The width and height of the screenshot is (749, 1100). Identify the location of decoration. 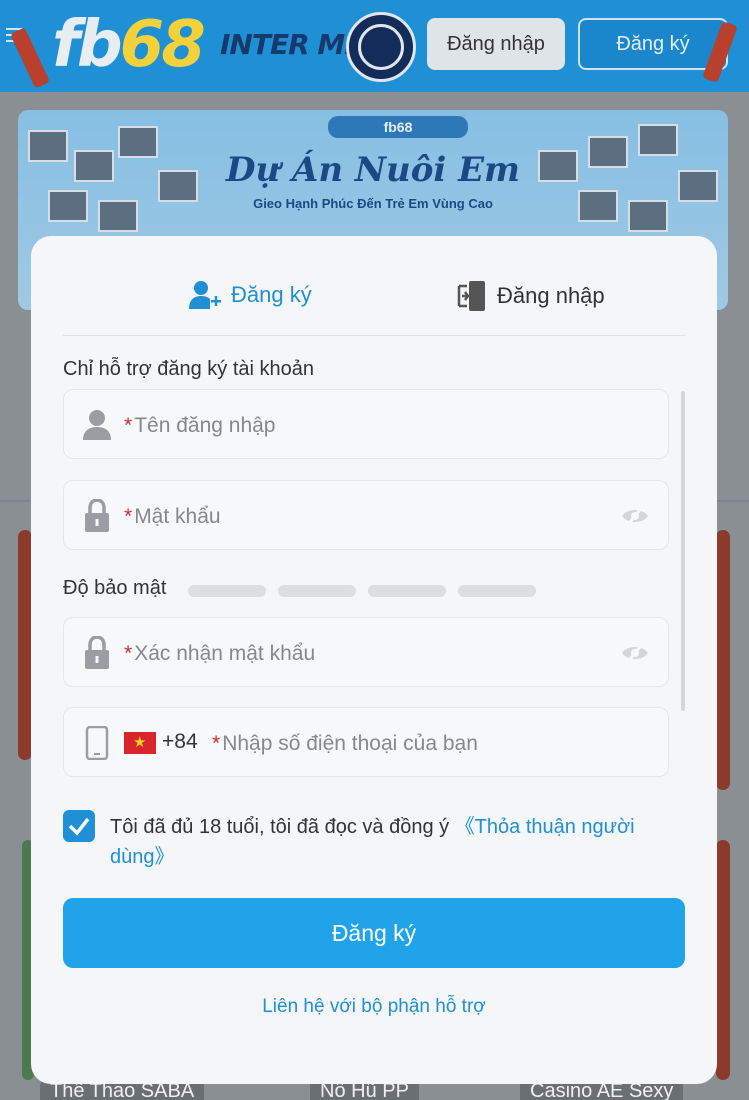
(30, 58).